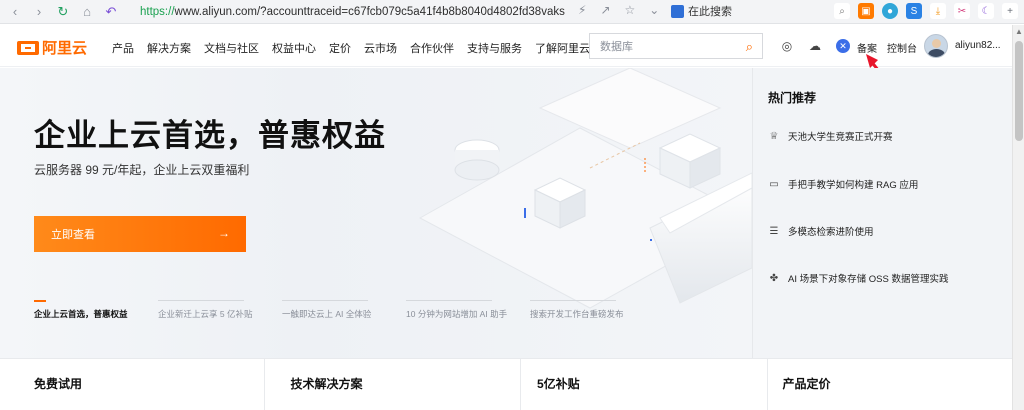  Describe the element at coordinates (654, 10) in the screenshot. I see `dropdown-icon: ⌄` at that location.